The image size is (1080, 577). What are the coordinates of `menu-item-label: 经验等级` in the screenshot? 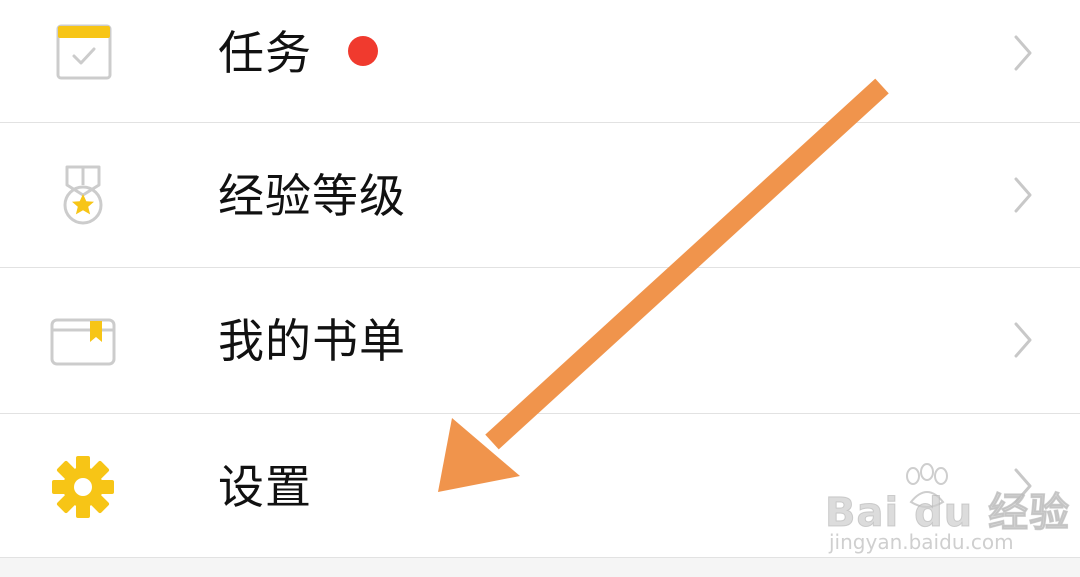 It's located at (312, 196).